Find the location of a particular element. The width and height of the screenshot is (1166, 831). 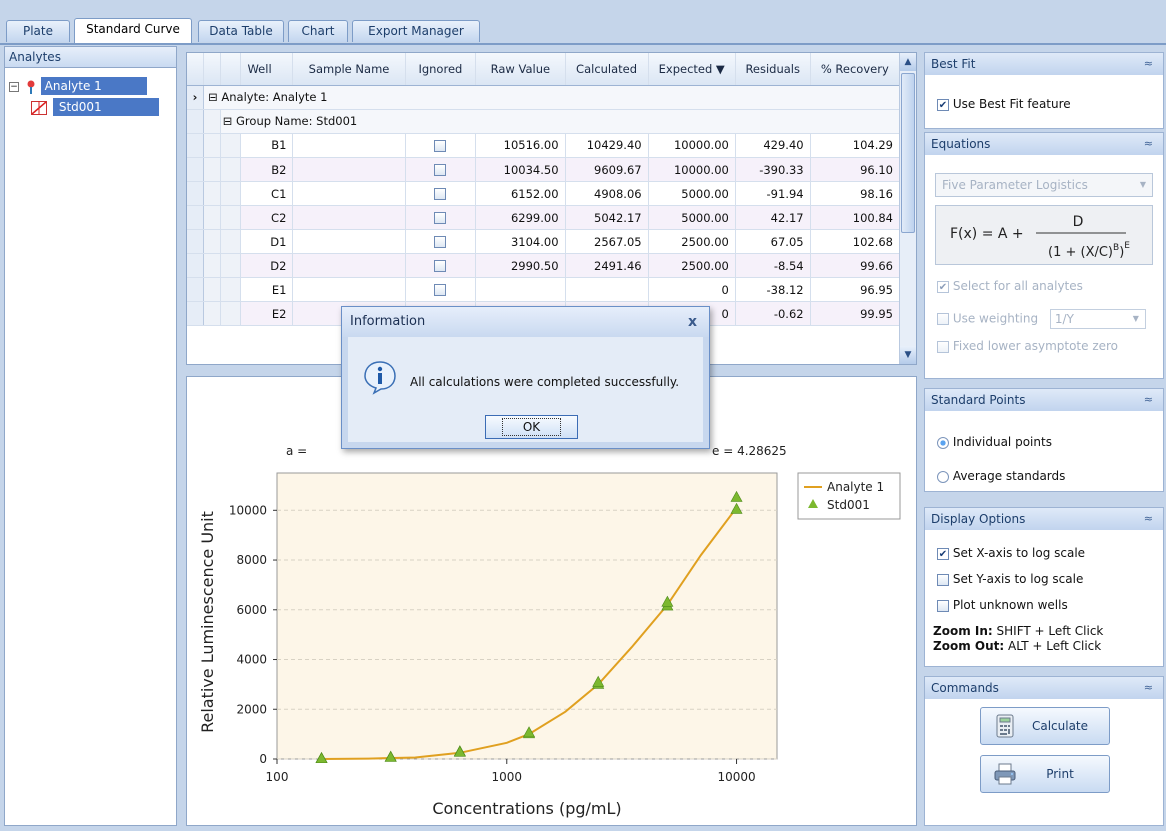

tab-standard-curve: Standard Curve is located at coordinates (133, 31).